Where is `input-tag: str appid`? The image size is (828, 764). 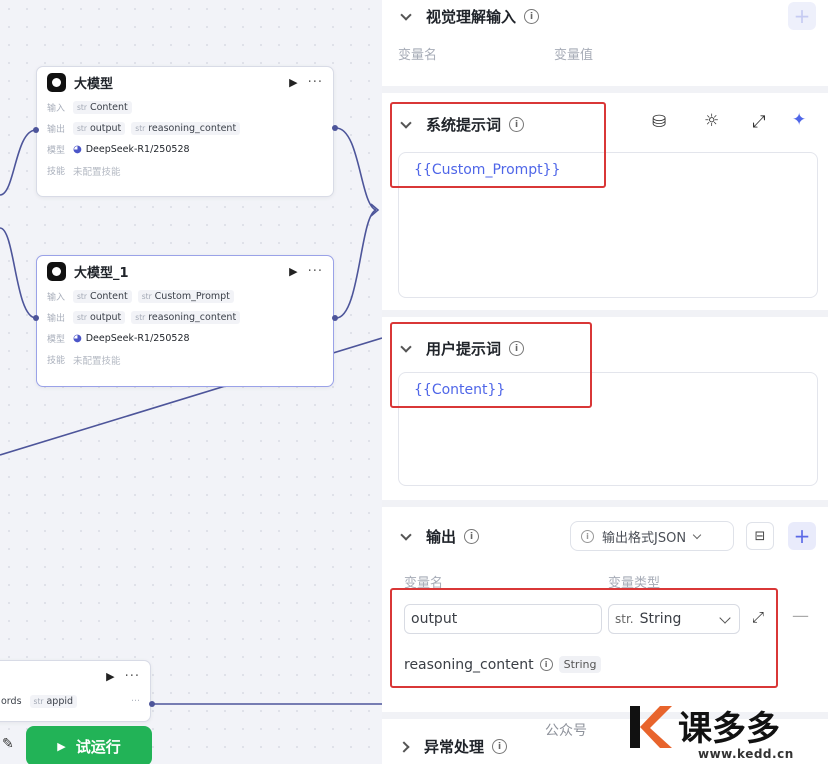
input-tag: str appid is located at coordinates (53, 701).